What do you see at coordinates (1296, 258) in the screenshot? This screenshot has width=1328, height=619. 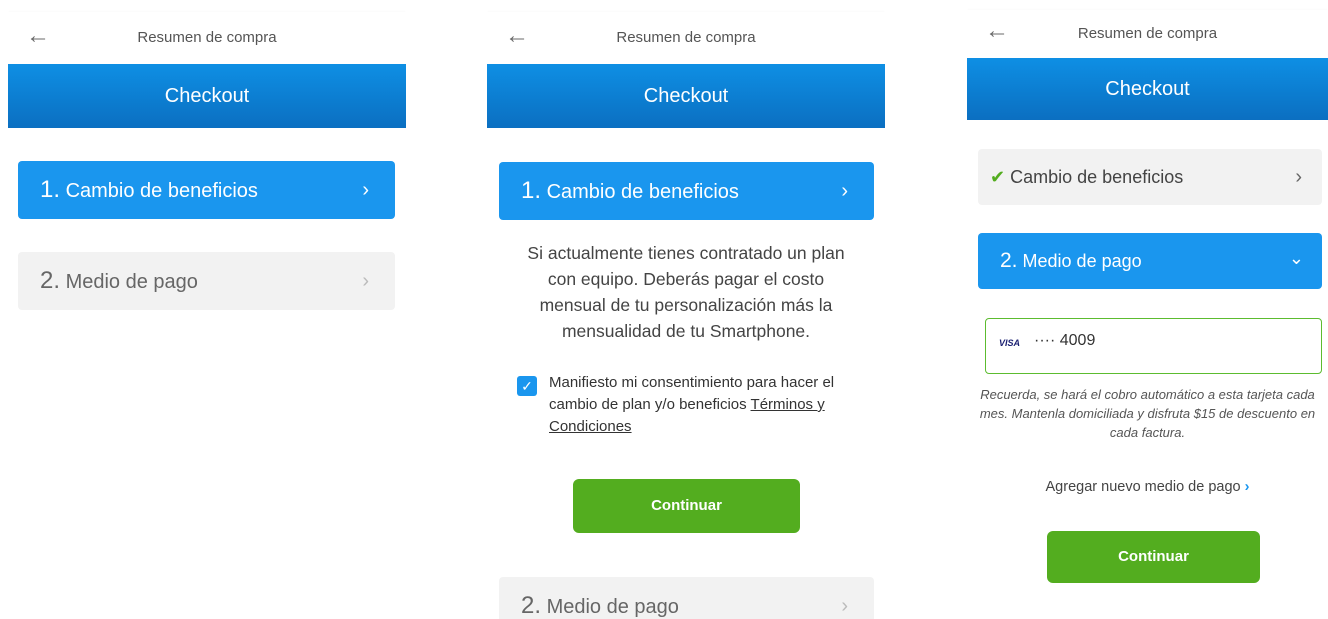 I see `chevron-down-icon: ⌄` at bounding box center [1296, 258].